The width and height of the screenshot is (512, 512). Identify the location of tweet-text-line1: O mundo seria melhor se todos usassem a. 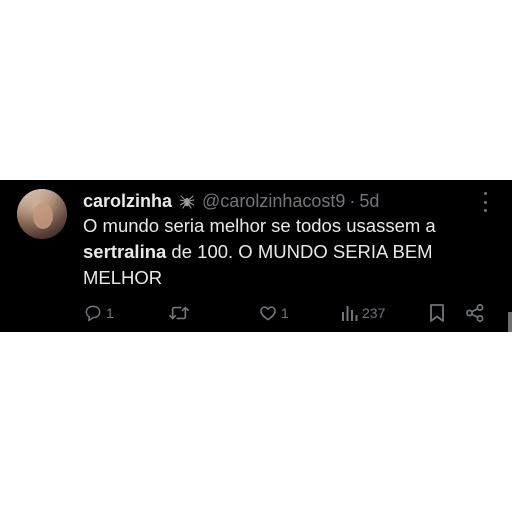
(259, 225).